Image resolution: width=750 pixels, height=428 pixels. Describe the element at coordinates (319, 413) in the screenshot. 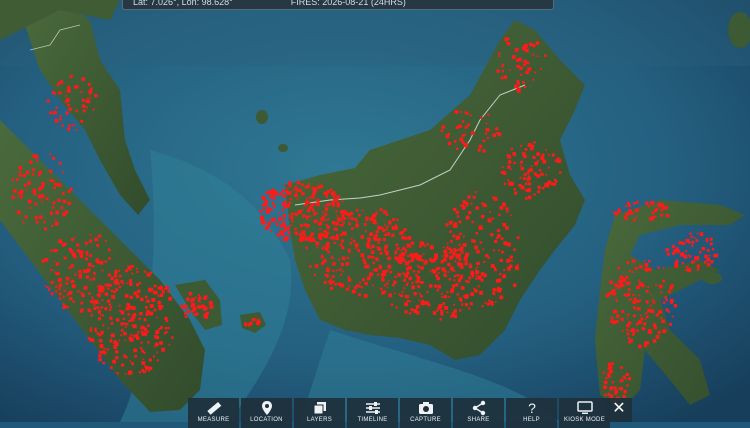

I see `layers-button: LAYERS` at that location.